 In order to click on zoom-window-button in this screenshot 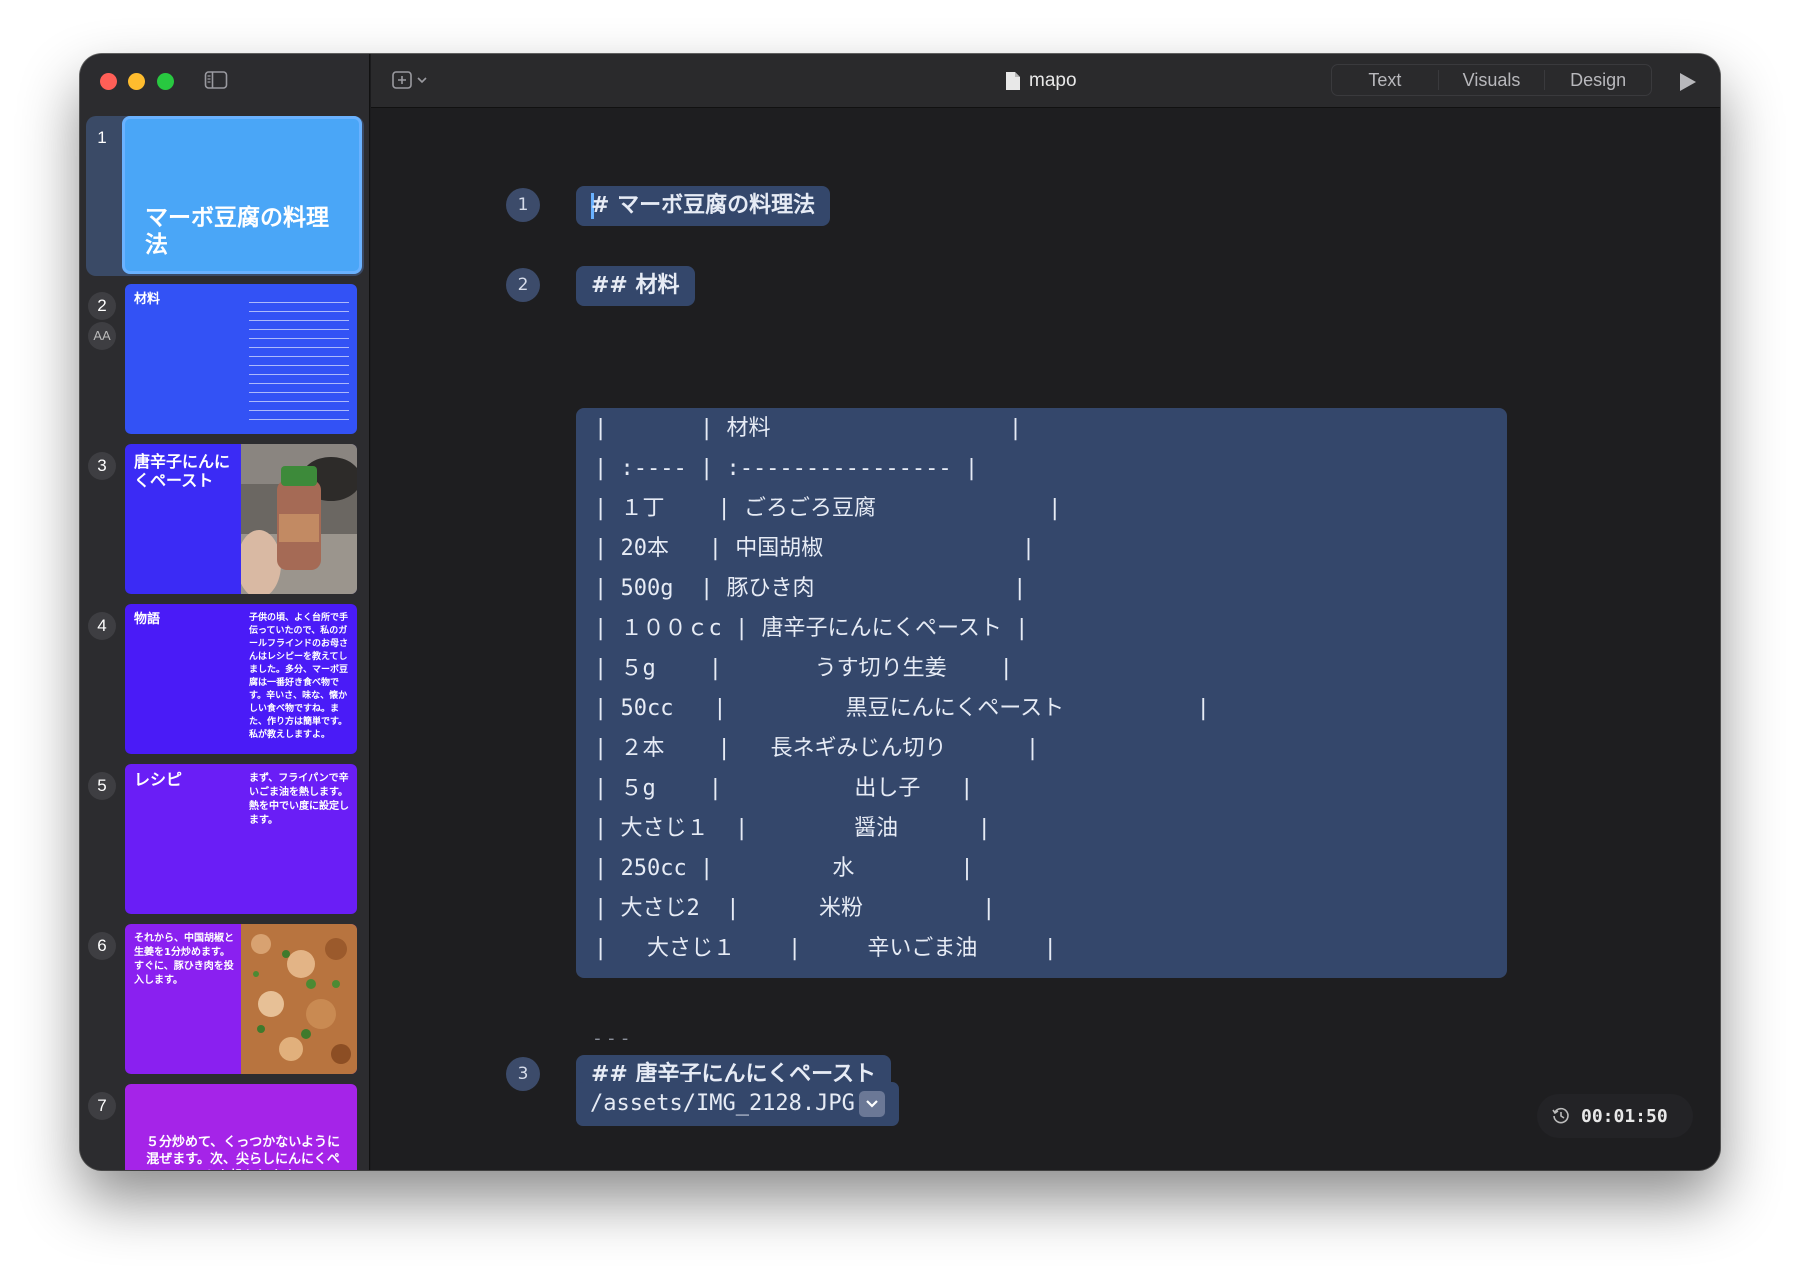, I will do `click(165, 81)`.